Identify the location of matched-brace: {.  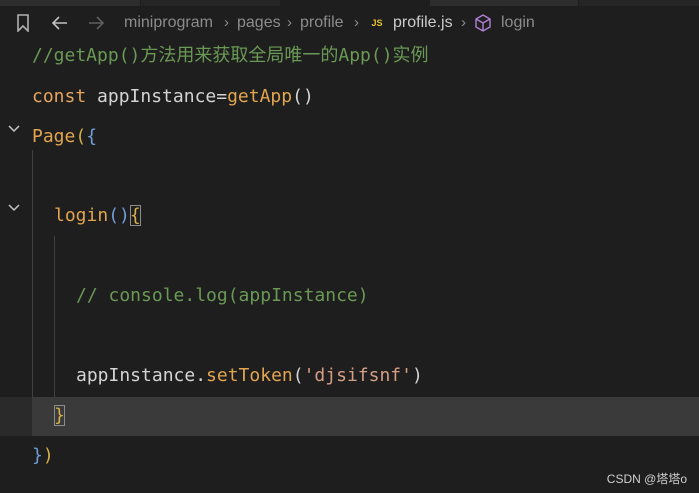
(135, 215).